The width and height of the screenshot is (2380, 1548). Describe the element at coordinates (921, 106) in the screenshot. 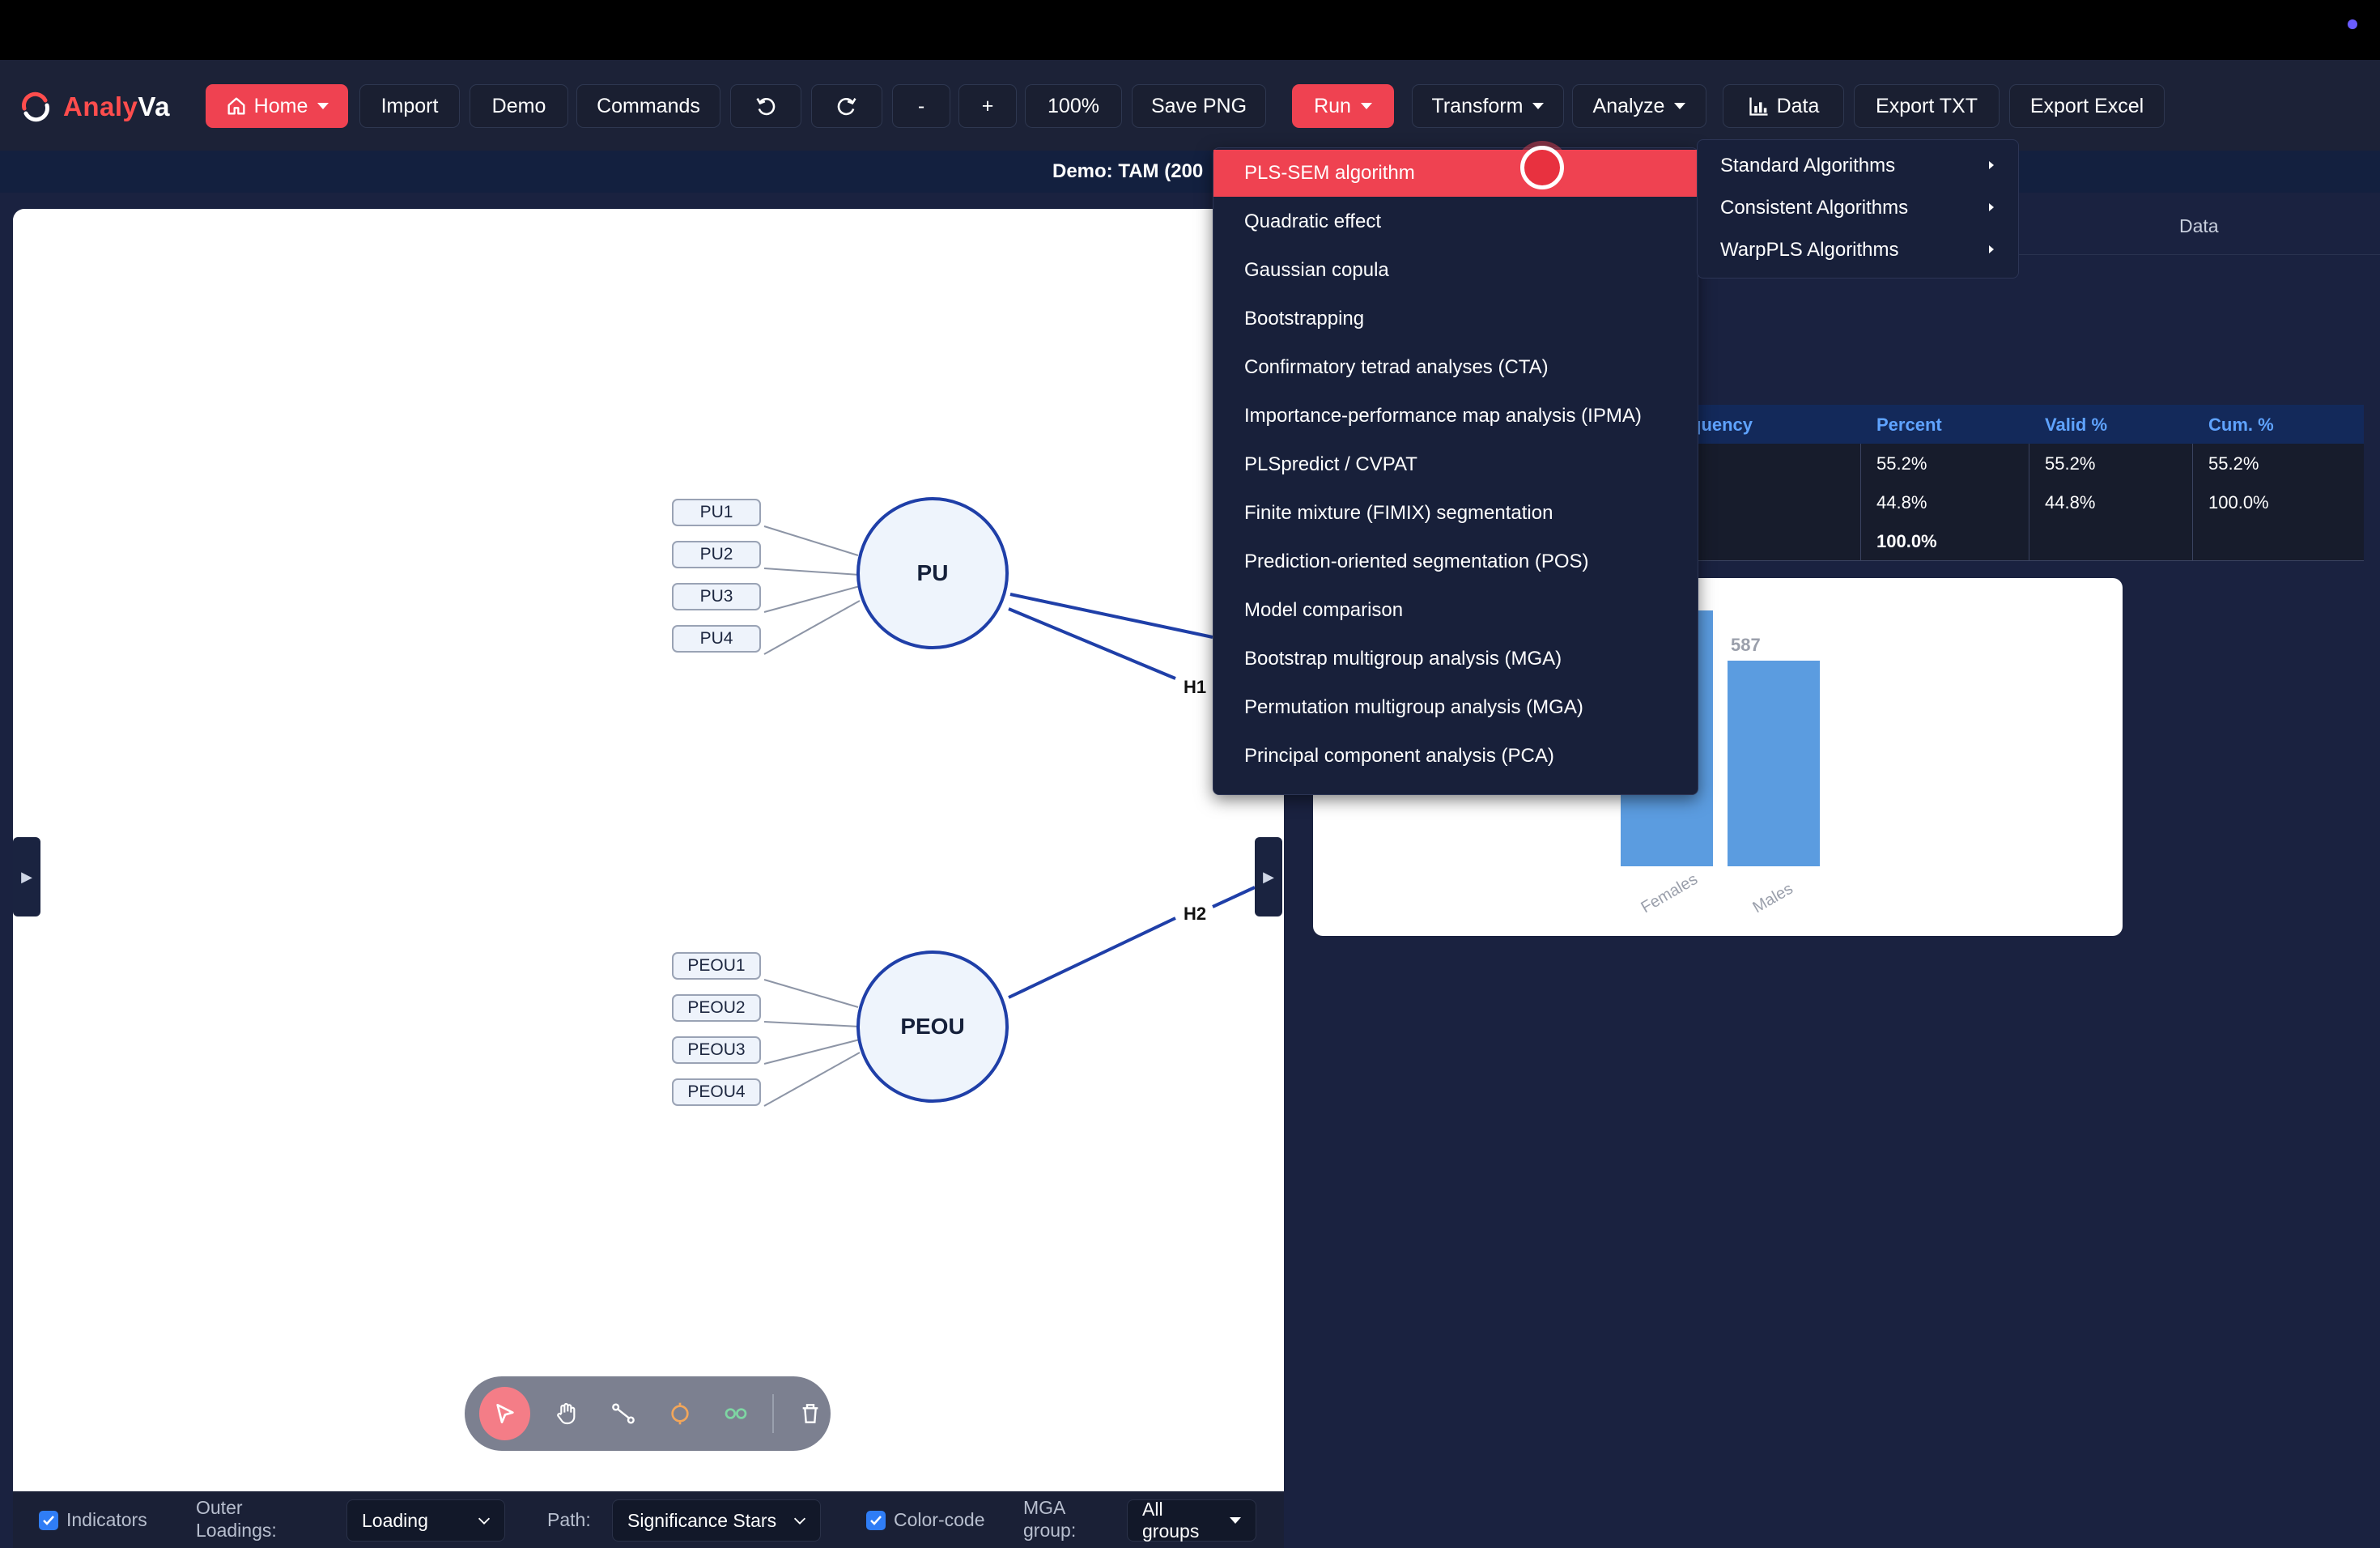

I see `zoom-out-button: -` at that location.